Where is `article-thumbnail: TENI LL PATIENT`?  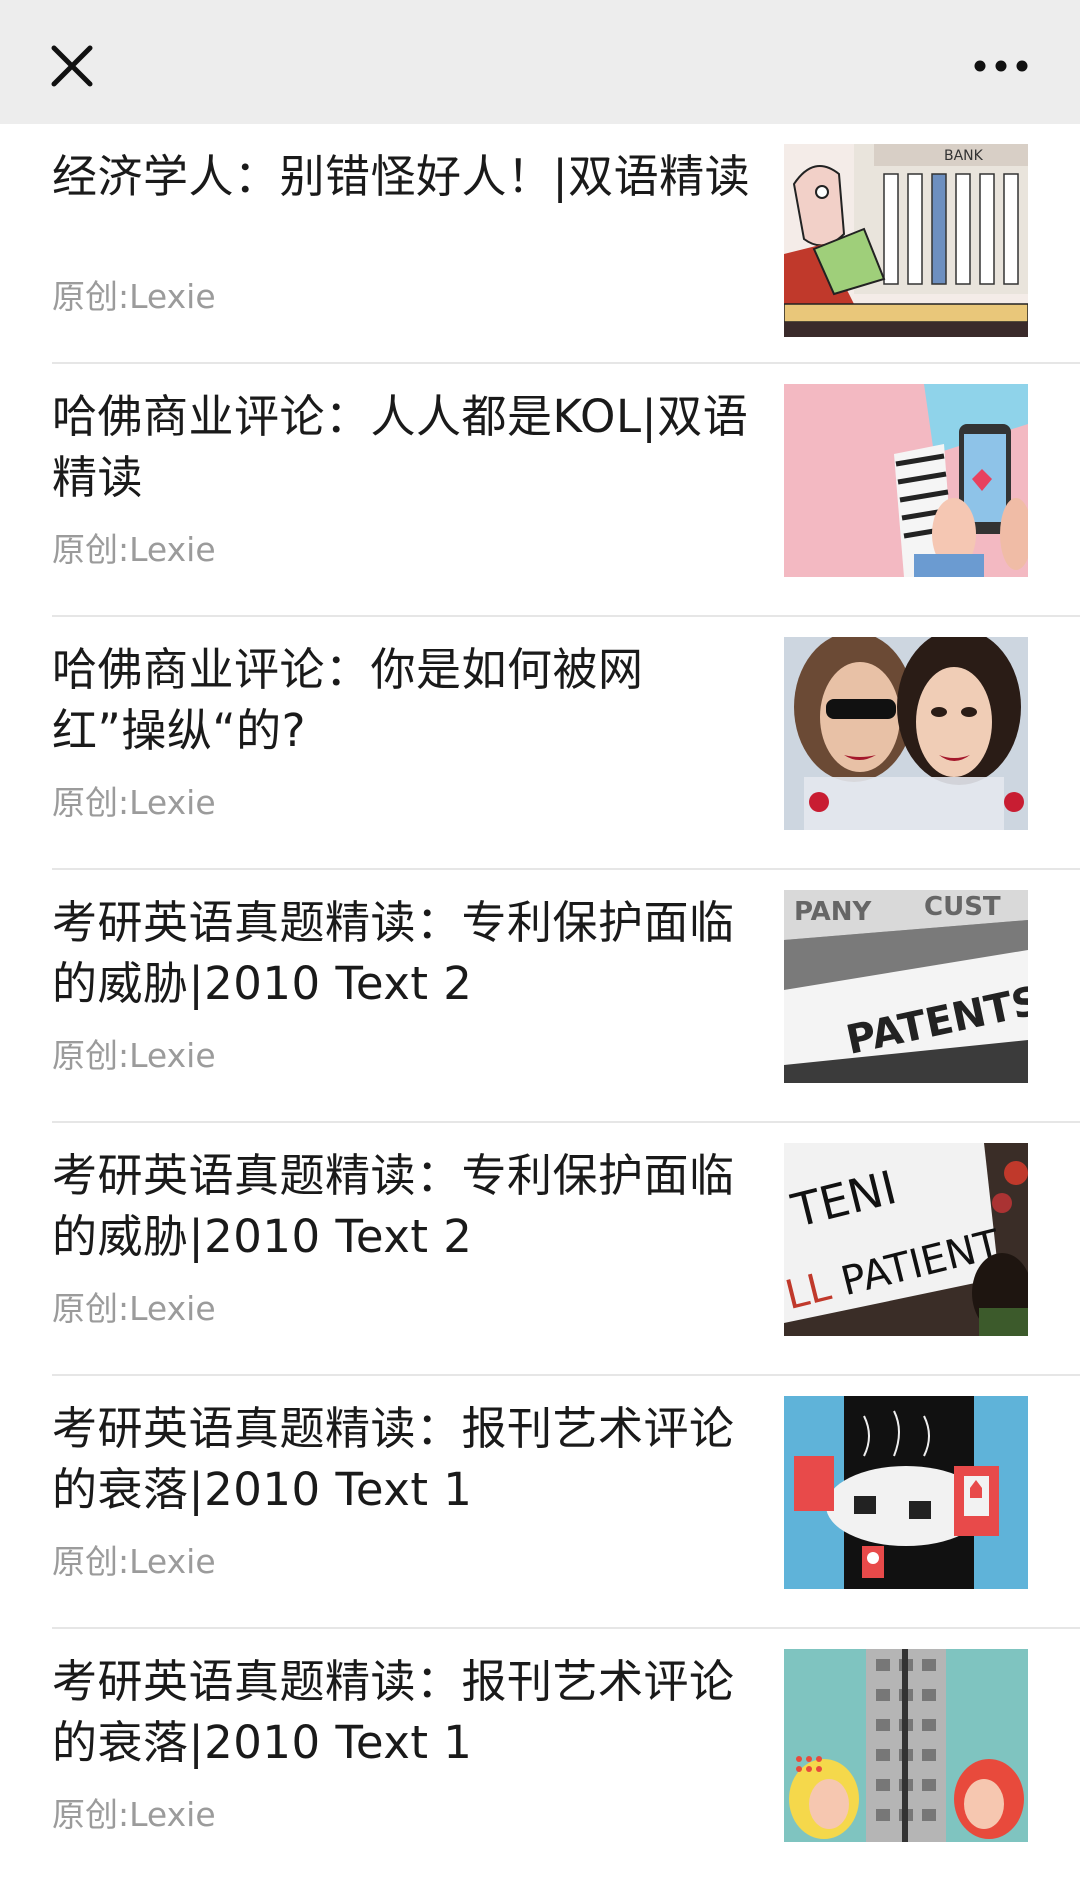
article-thumbnail: TENI LL PATIENT is located at coordinates (906, 1239).